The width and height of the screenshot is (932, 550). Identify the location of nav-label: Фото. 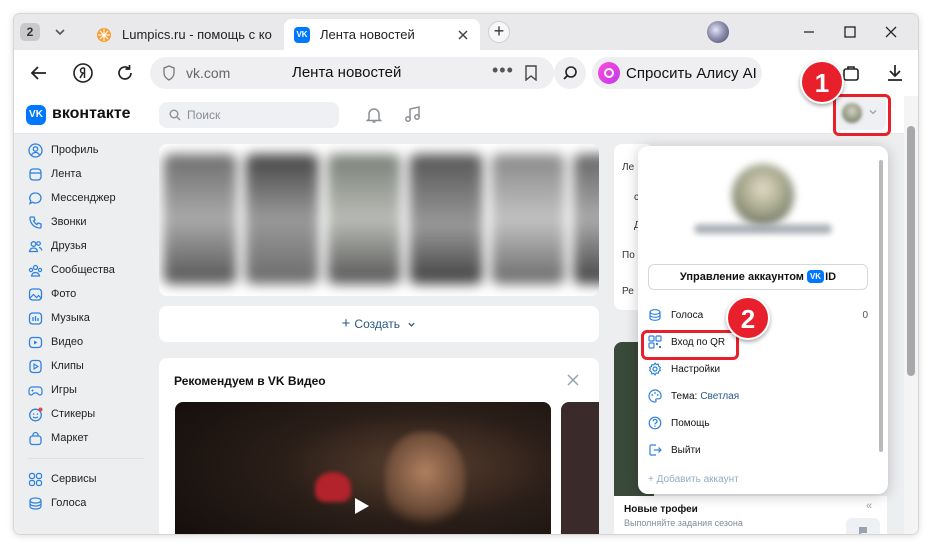
(64, 294).